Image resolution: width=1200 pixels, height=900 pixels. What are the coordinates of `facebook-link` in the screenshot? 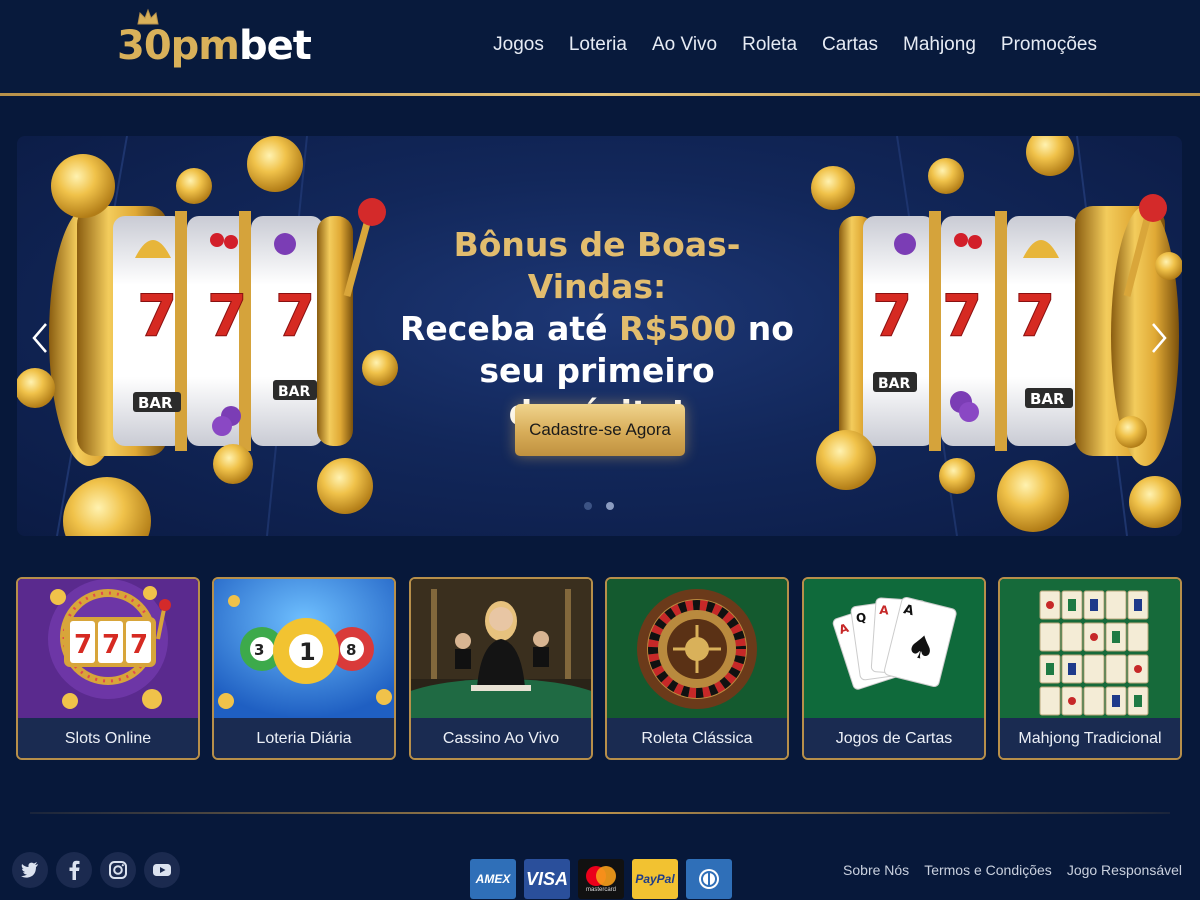 It's located at (74, 870).